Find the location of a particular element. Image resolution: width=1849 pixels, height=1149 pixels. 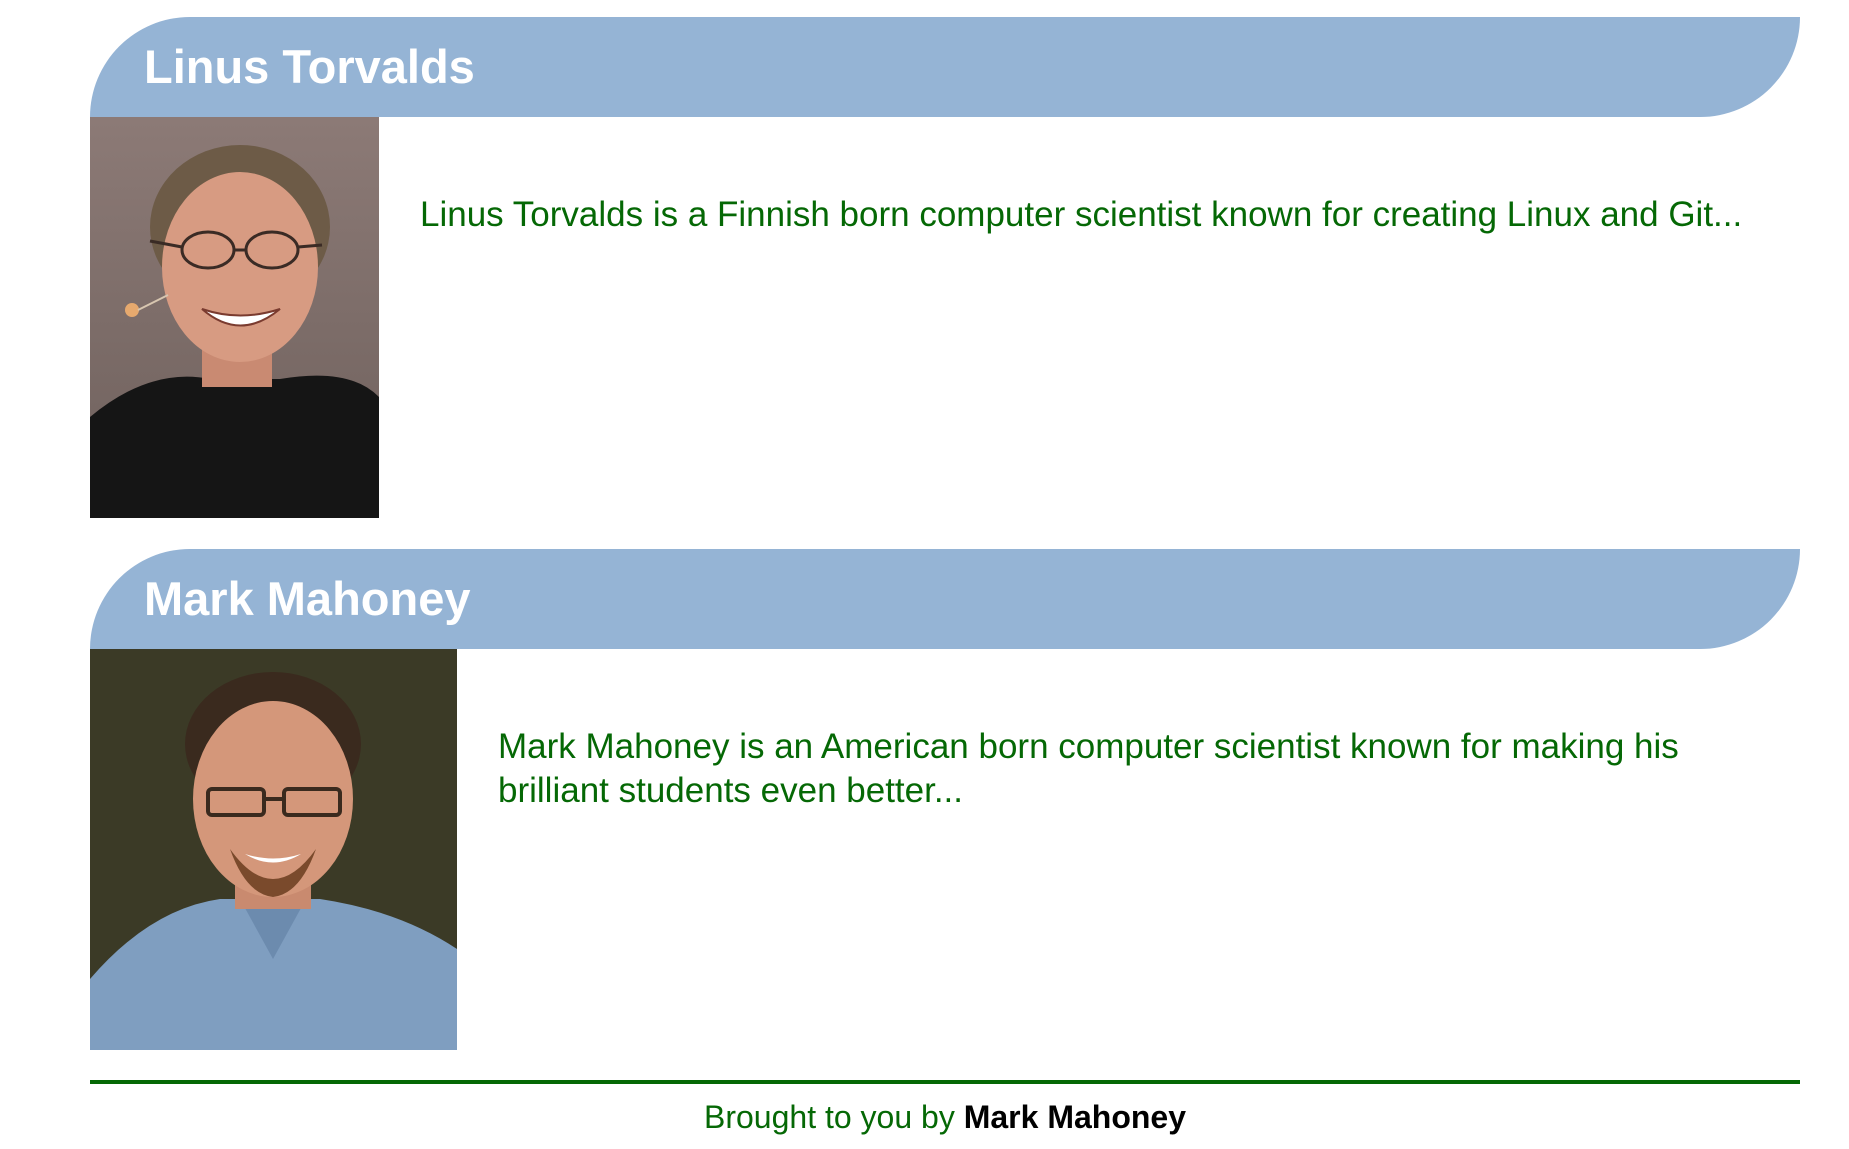

footer: Brought to you by Mark Mahoney is located at coordinates (945, 1117).